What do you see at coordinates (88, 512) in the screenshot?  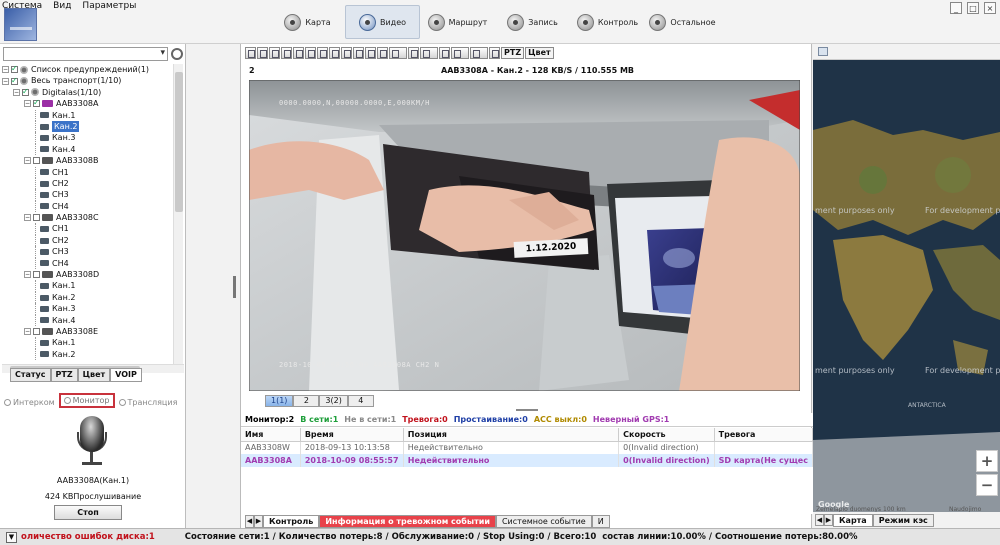 I see `stop-button: Стоп` at bounding box center [88, 512].